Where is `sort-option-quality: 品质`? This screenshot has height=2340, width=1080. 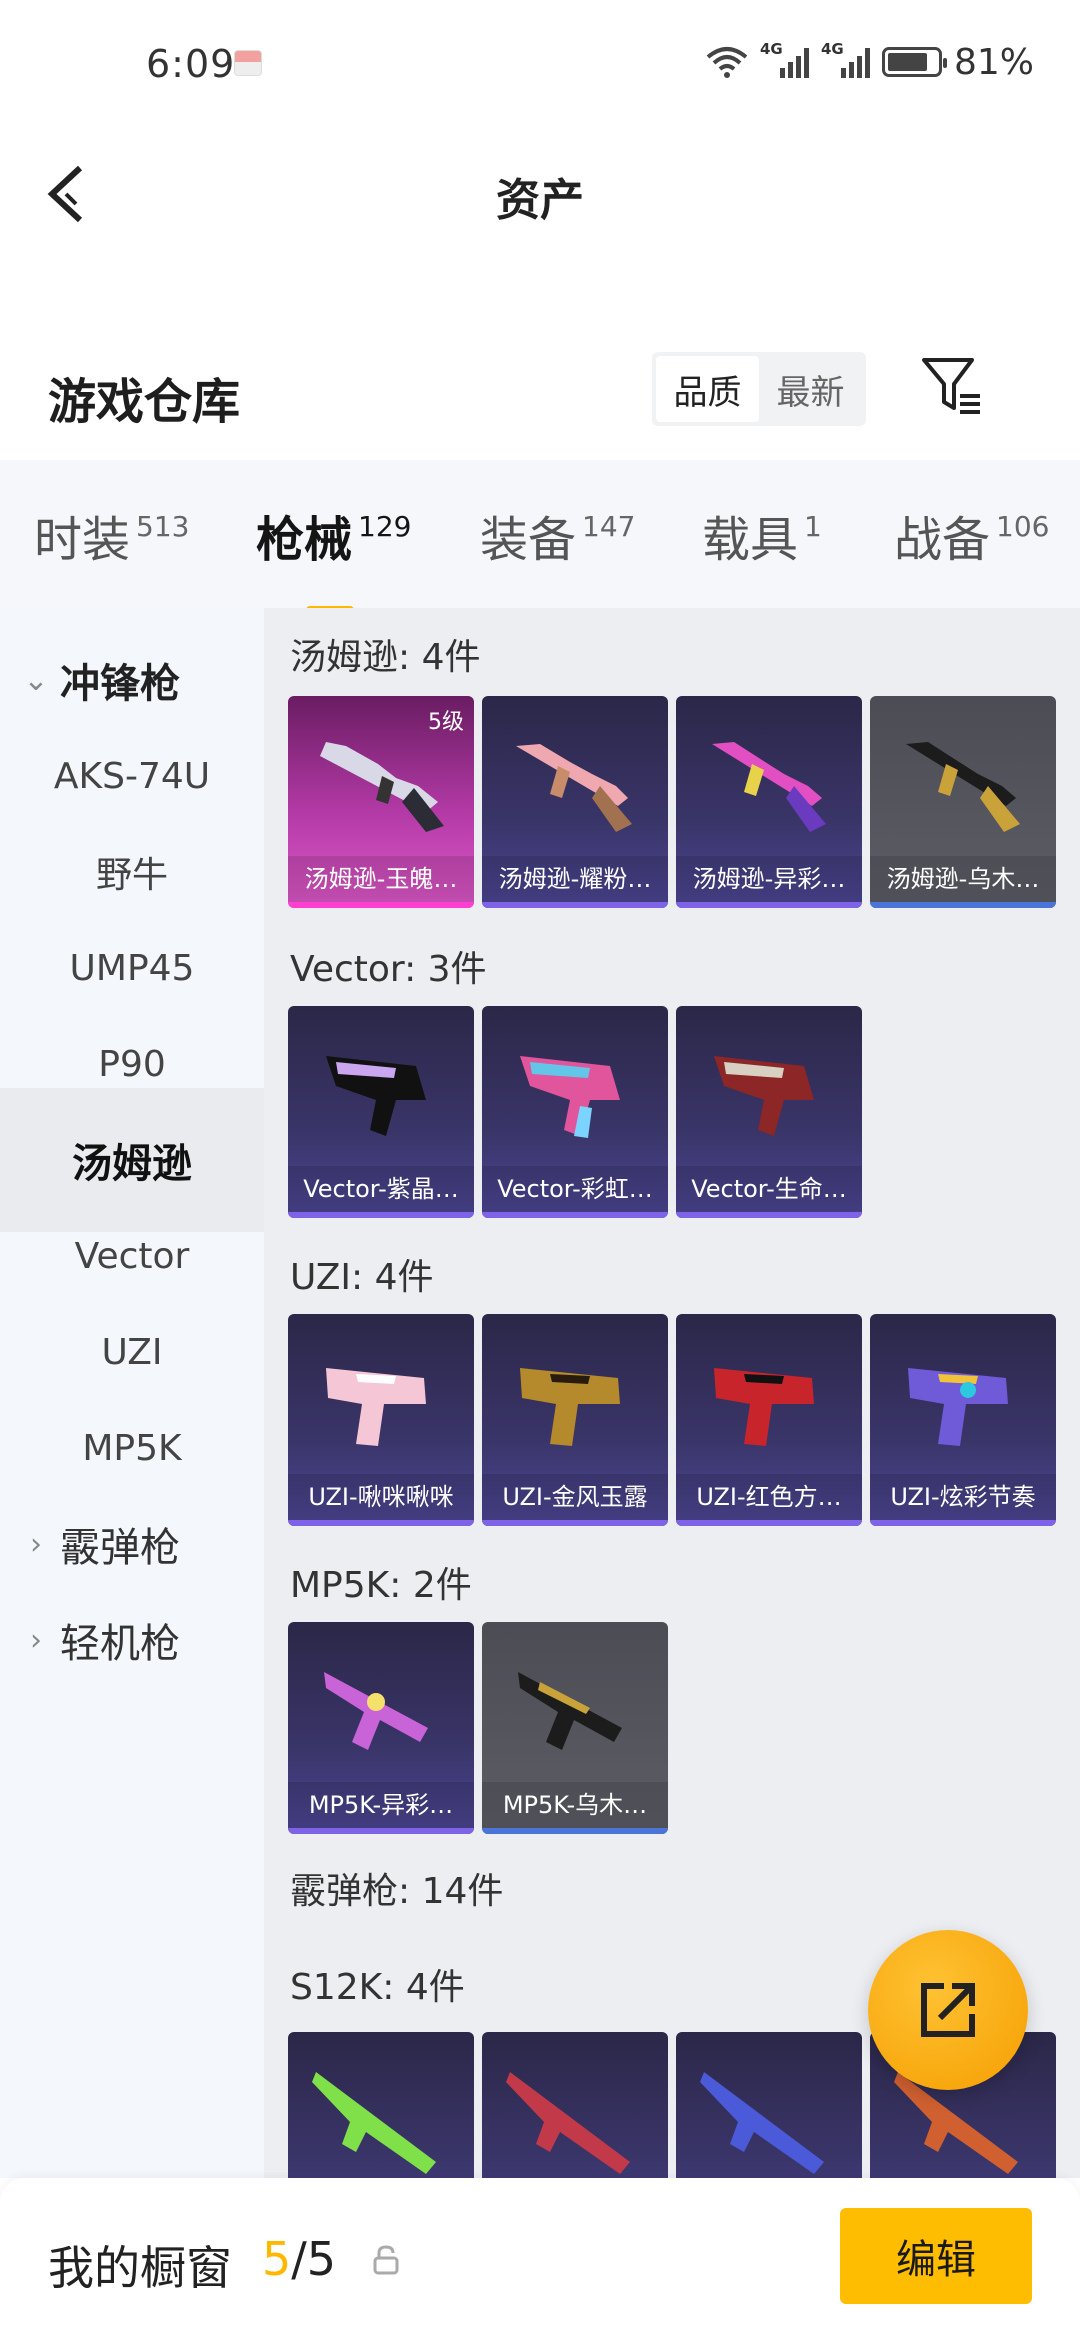
sort-option-quality: 品质 is located at coordinates (707, 389).